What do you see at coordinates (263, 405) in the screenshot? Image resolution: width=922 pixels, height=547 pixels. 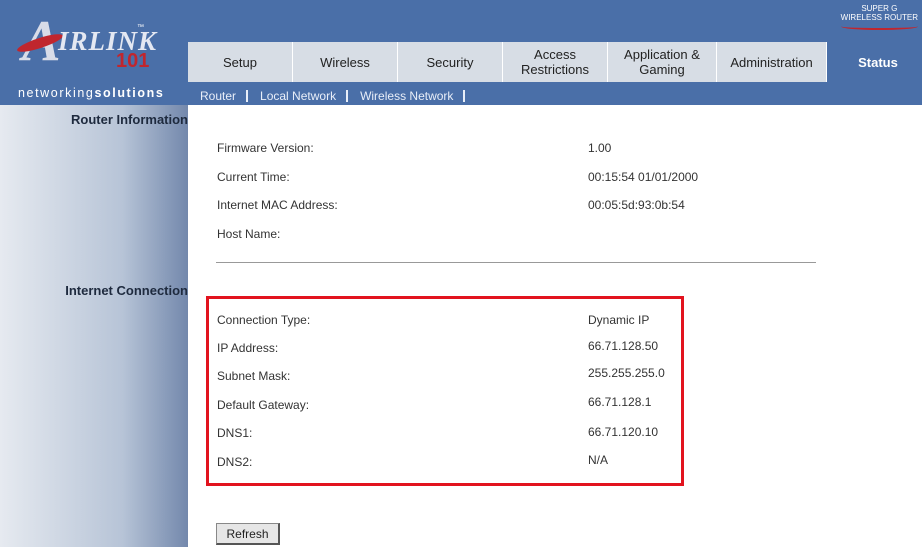 I see `default-gateway-label: Default Gateway:` at bounding box center [263, 405].